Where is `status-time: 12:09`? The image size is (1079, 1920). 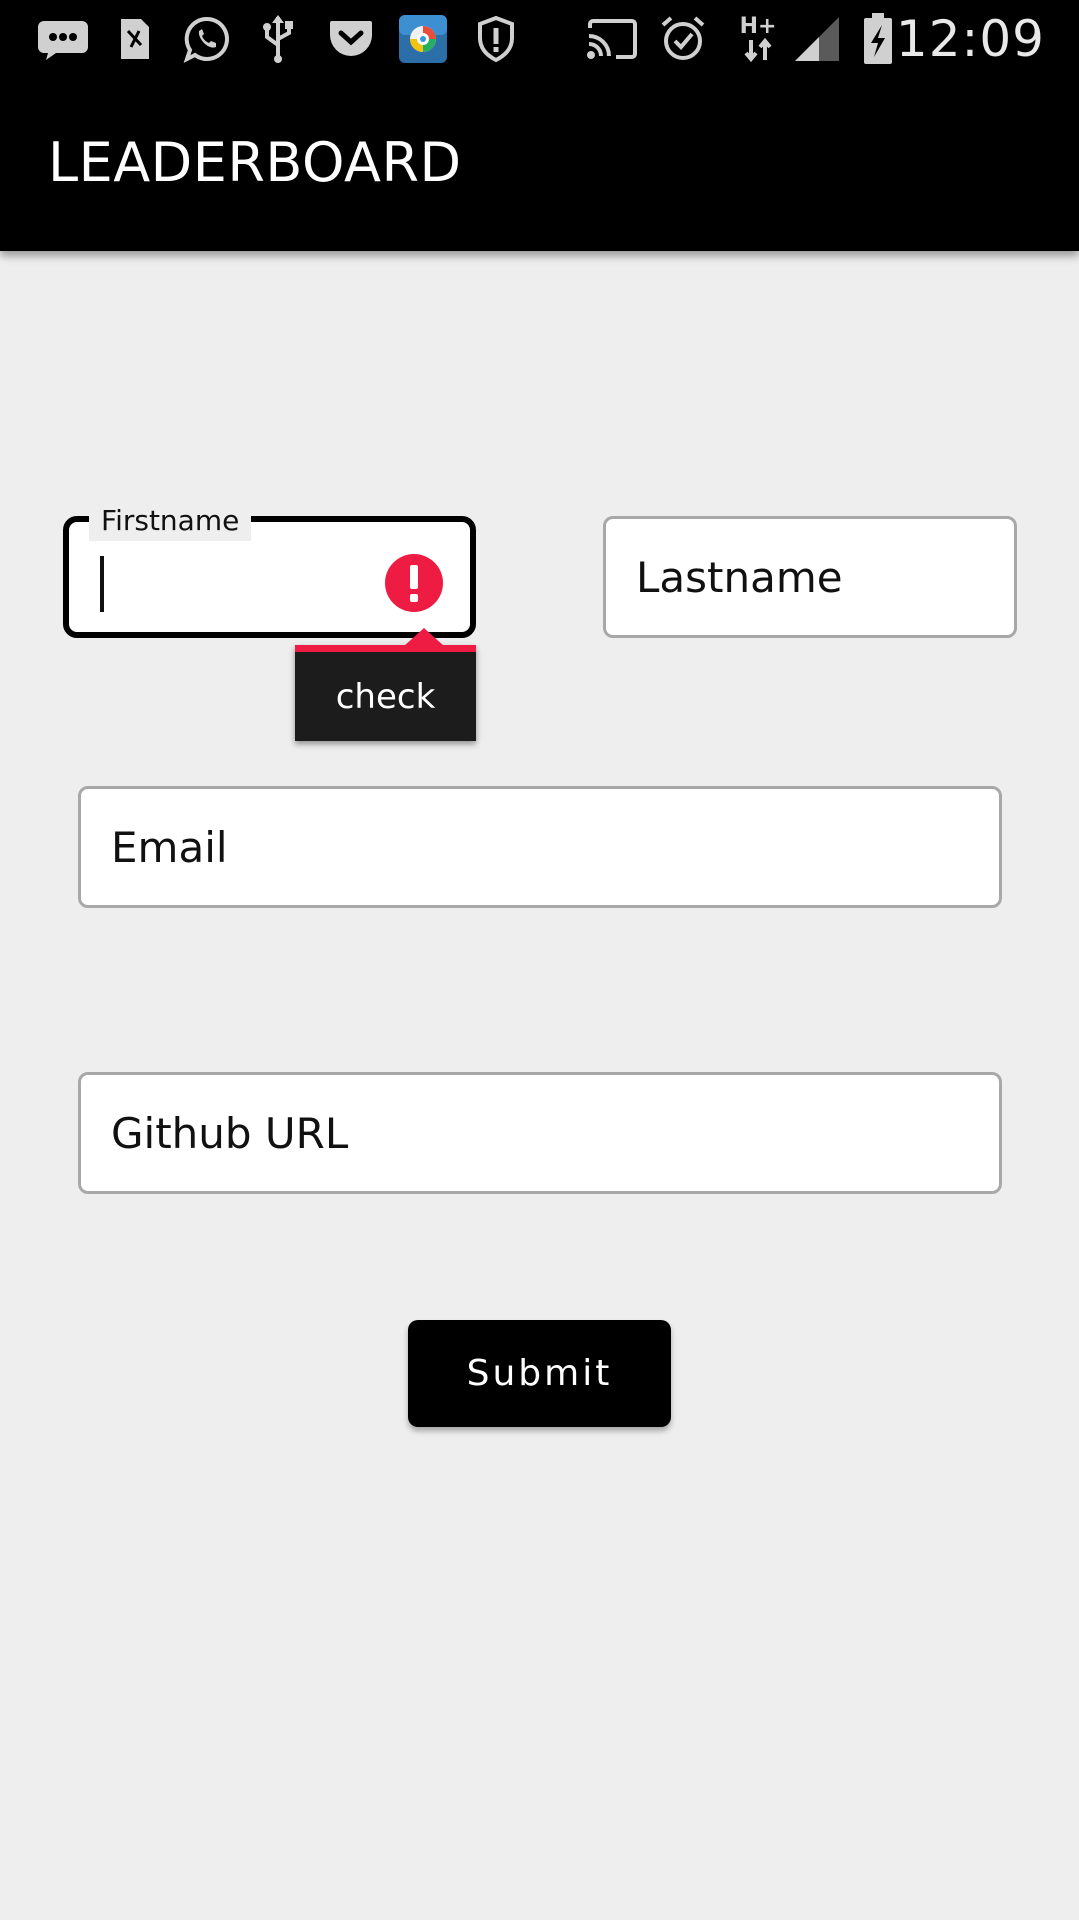
status-time: 12:09 is located at coordinates (970, 39).